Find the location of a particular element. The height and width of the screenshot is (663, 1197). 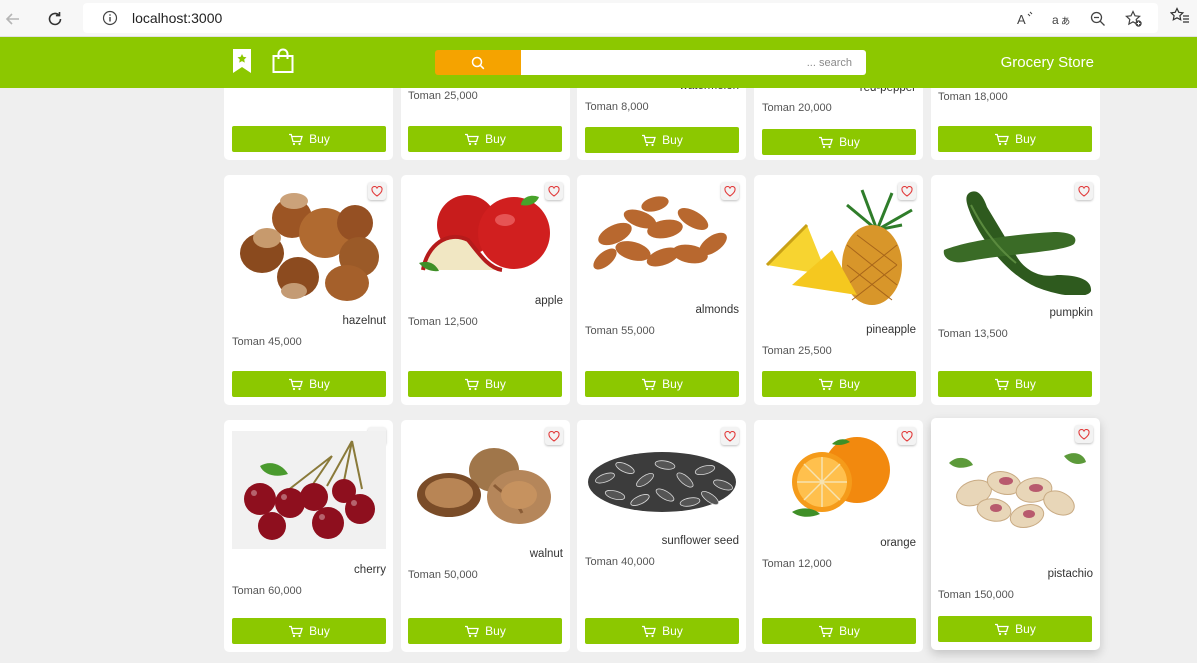

bookmark-icon is located at coordinates (242, 61).